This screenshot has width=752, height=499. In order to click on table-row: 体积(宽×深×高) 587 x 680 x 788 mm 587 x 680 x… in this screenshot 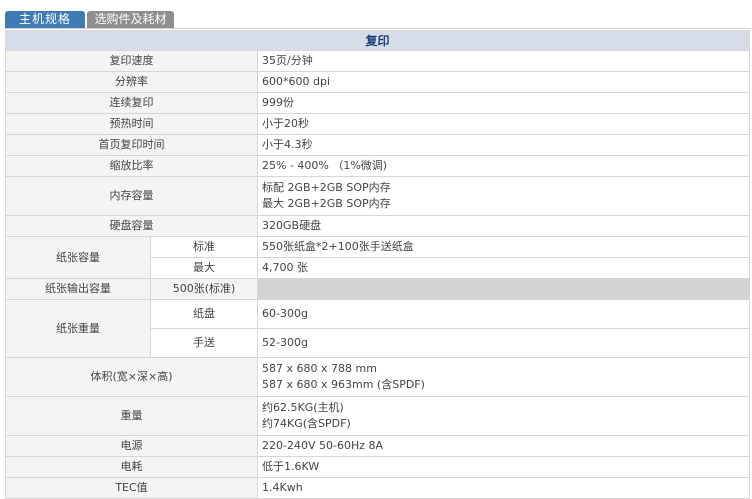, I will do `click(378, 377)`.